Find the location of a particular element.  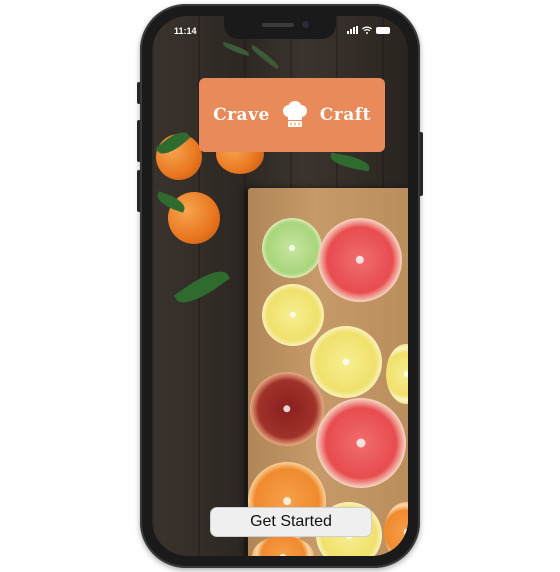

status-icons is located at coordinates (368, 30).